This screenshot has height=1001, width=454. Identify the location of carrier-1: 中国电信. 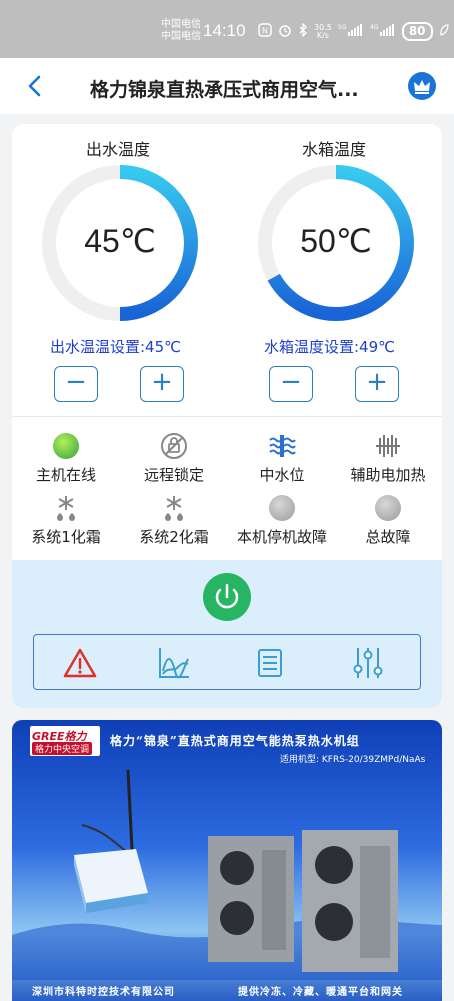
(181, 24).